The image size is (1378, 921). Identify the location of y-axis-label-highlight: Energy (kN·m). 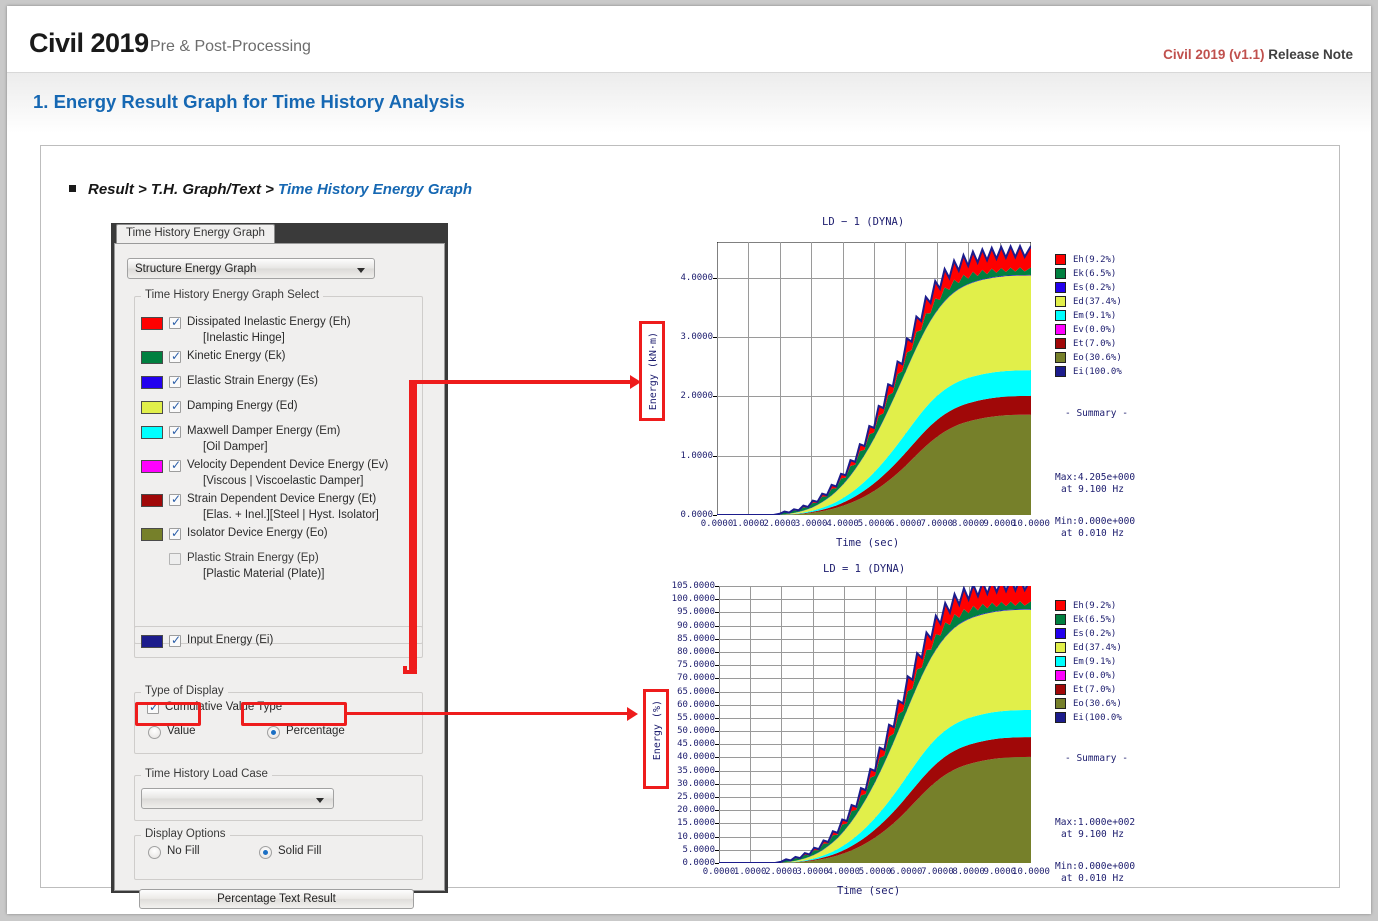
(652, 371).